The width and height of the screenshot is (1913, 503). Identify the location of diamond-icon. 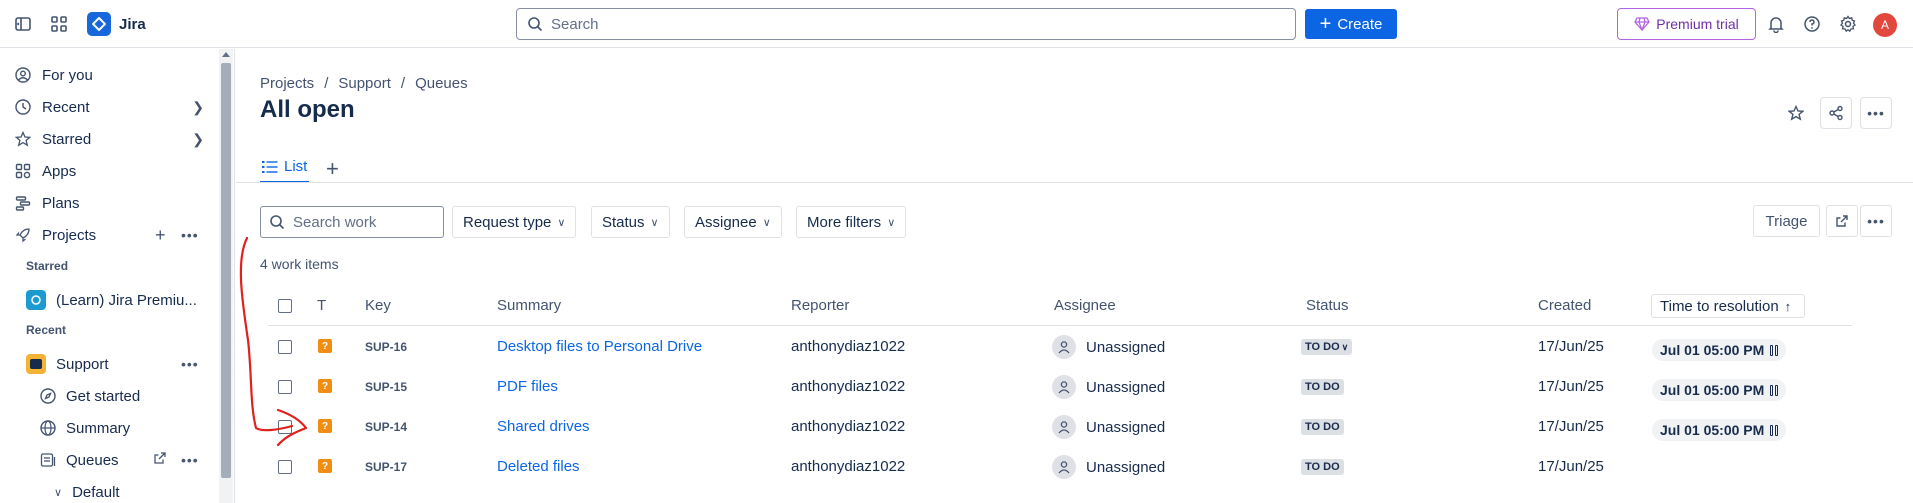
(1642, 24).